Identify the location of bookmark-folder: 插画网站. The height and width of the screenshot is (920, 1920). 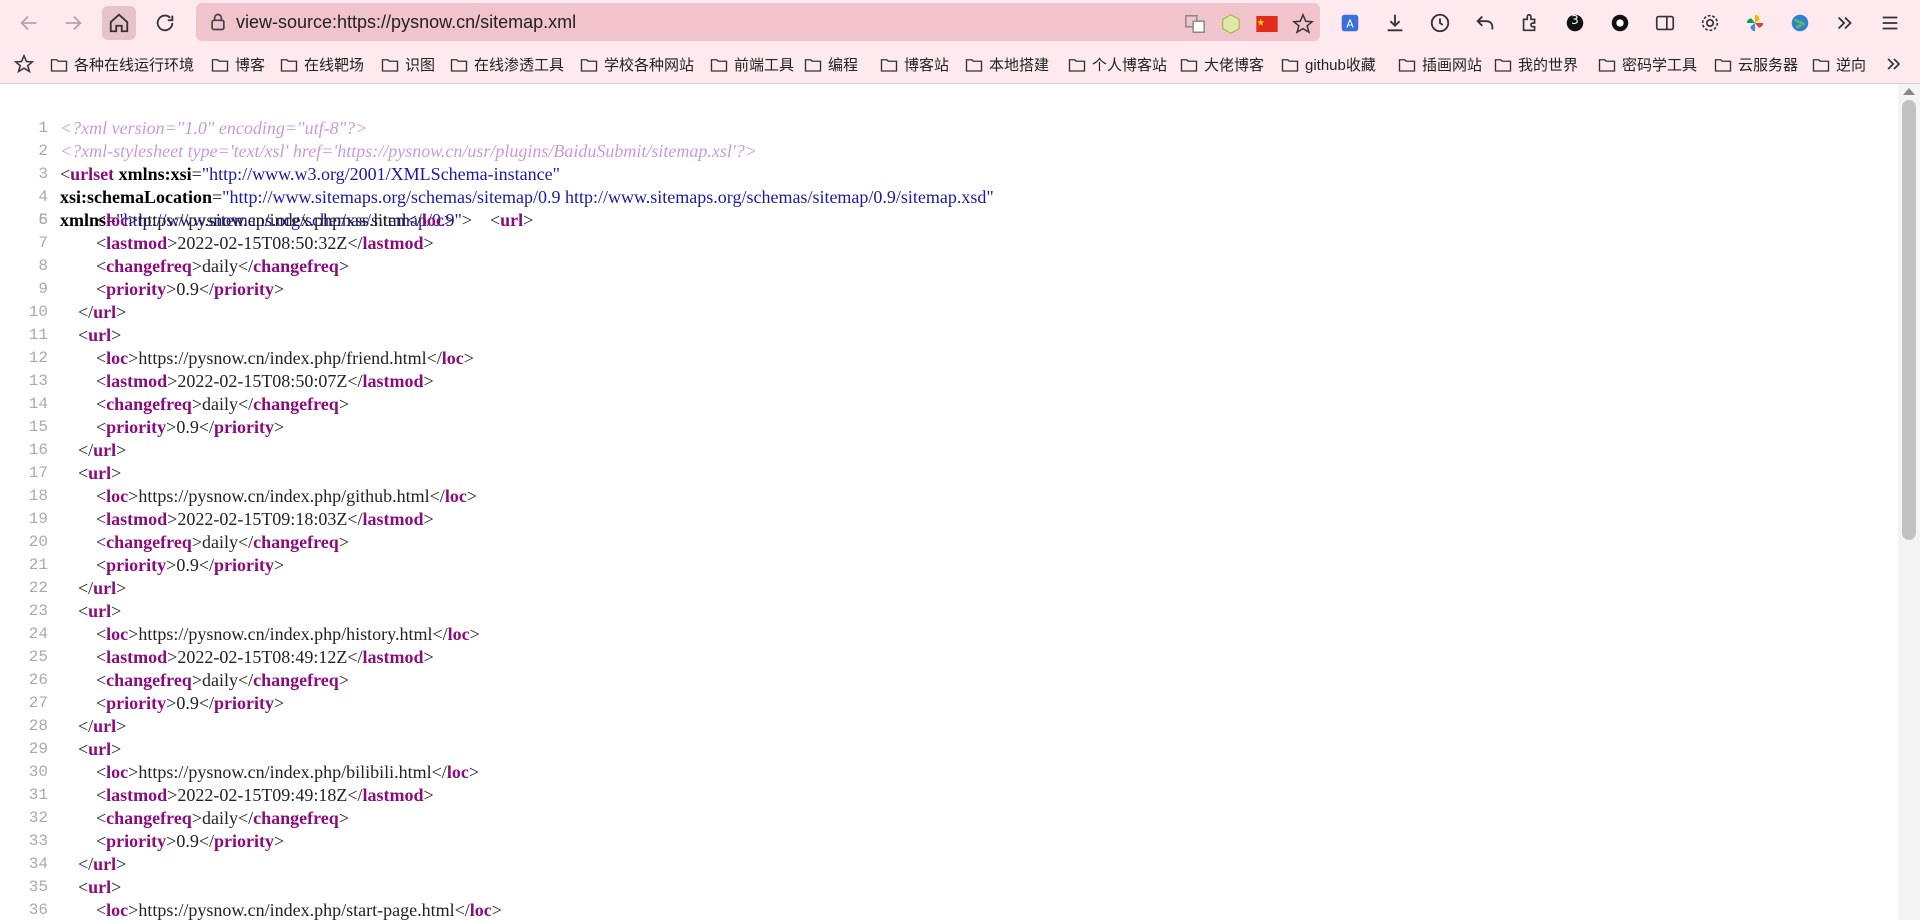
(1440, 64).